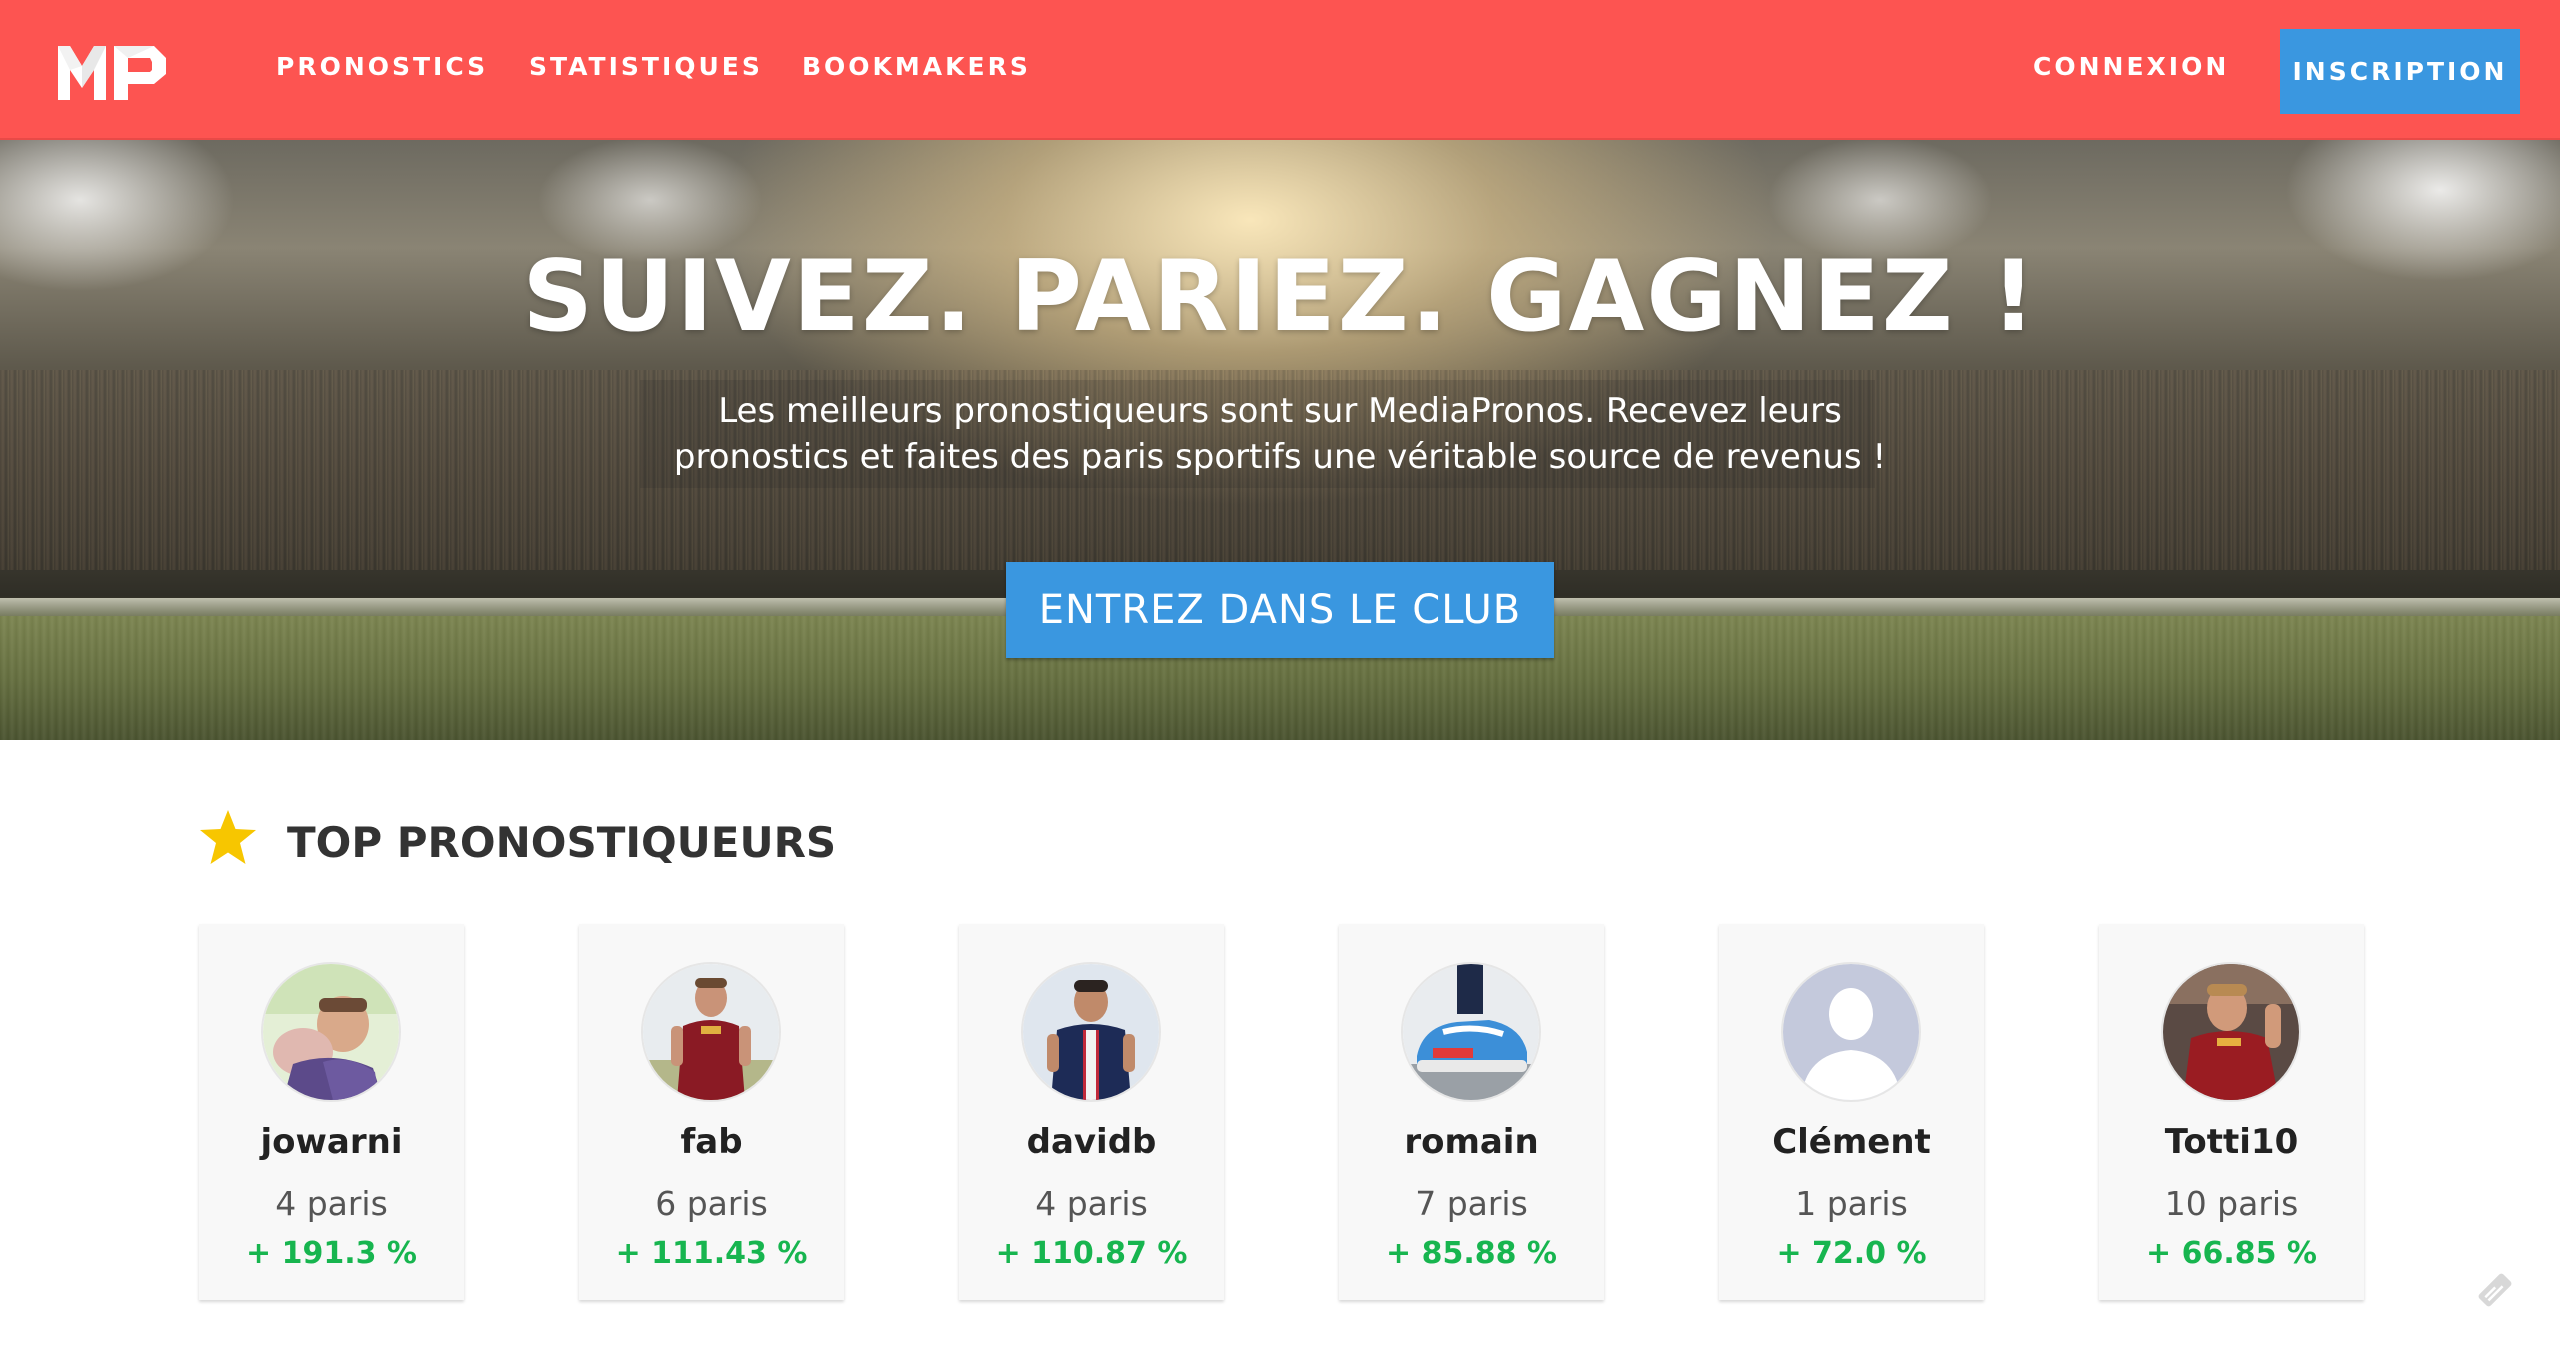 This screenshot has width=2560, height=1356. Describe the element at coordinates (711, 1112) in the screenshot. I see `tipster-card-fab: fab 6 paris + 111.43 %` at that location.